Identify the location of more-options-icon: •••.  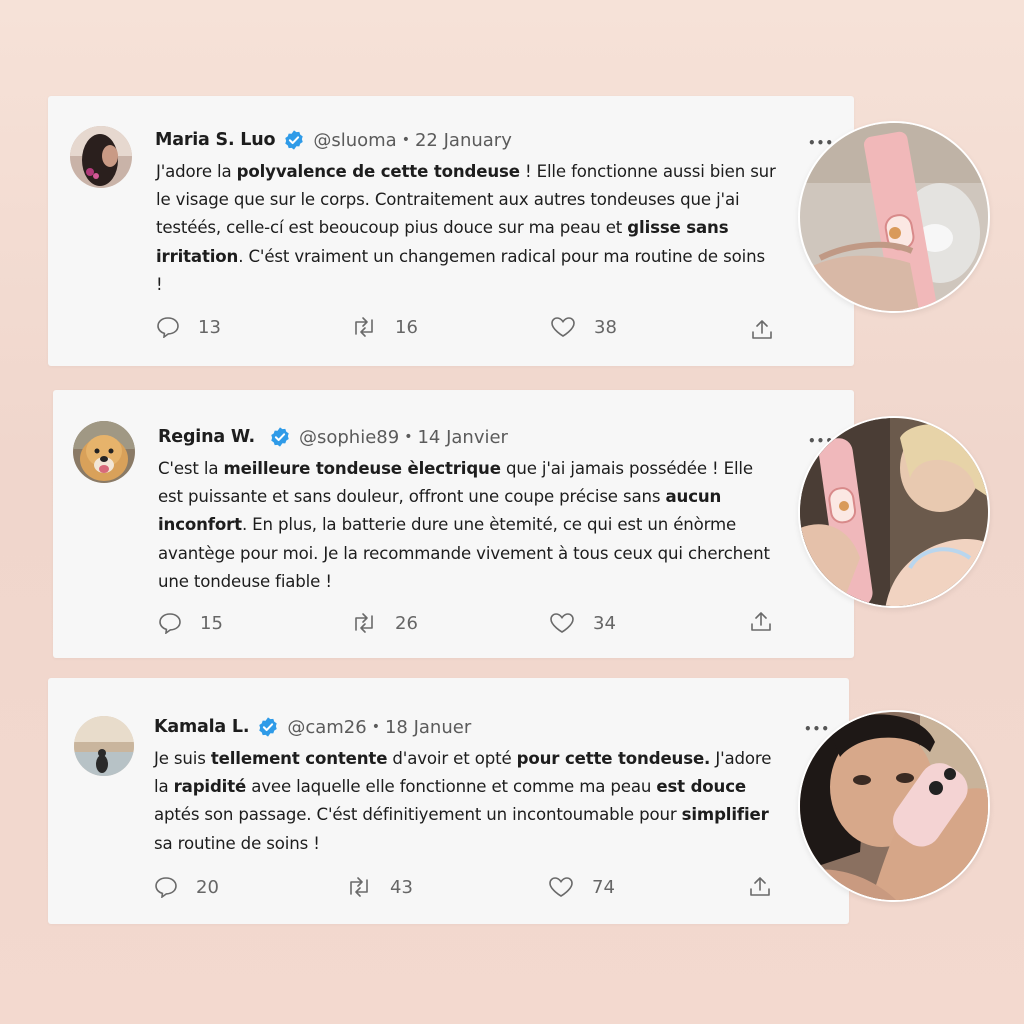
(817, 729).